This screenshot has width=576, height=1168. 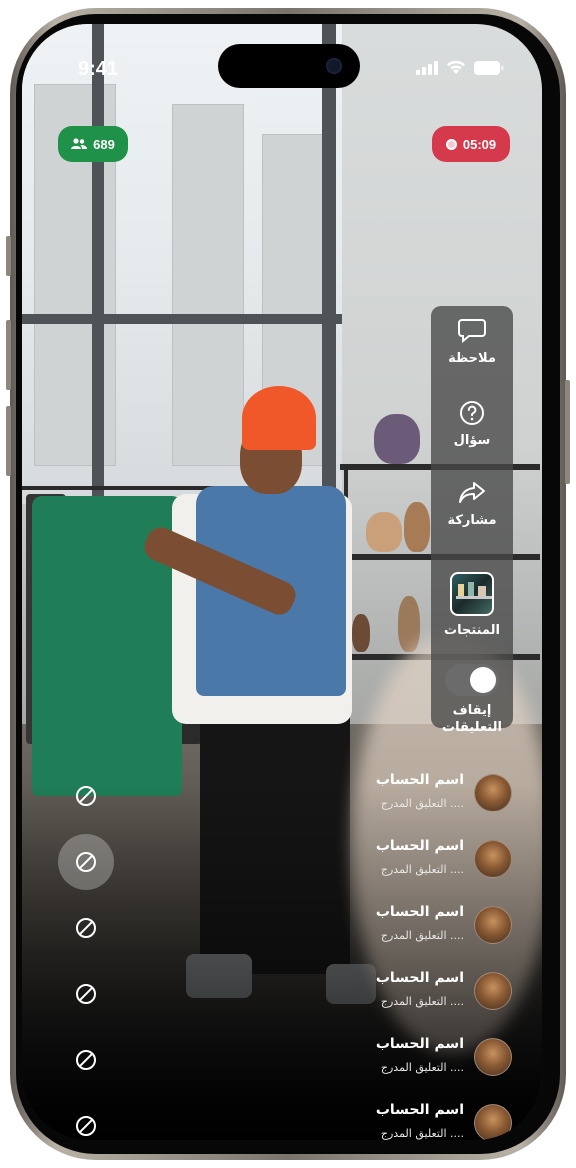 I want to click on power-button, so click(x=567, y=432).